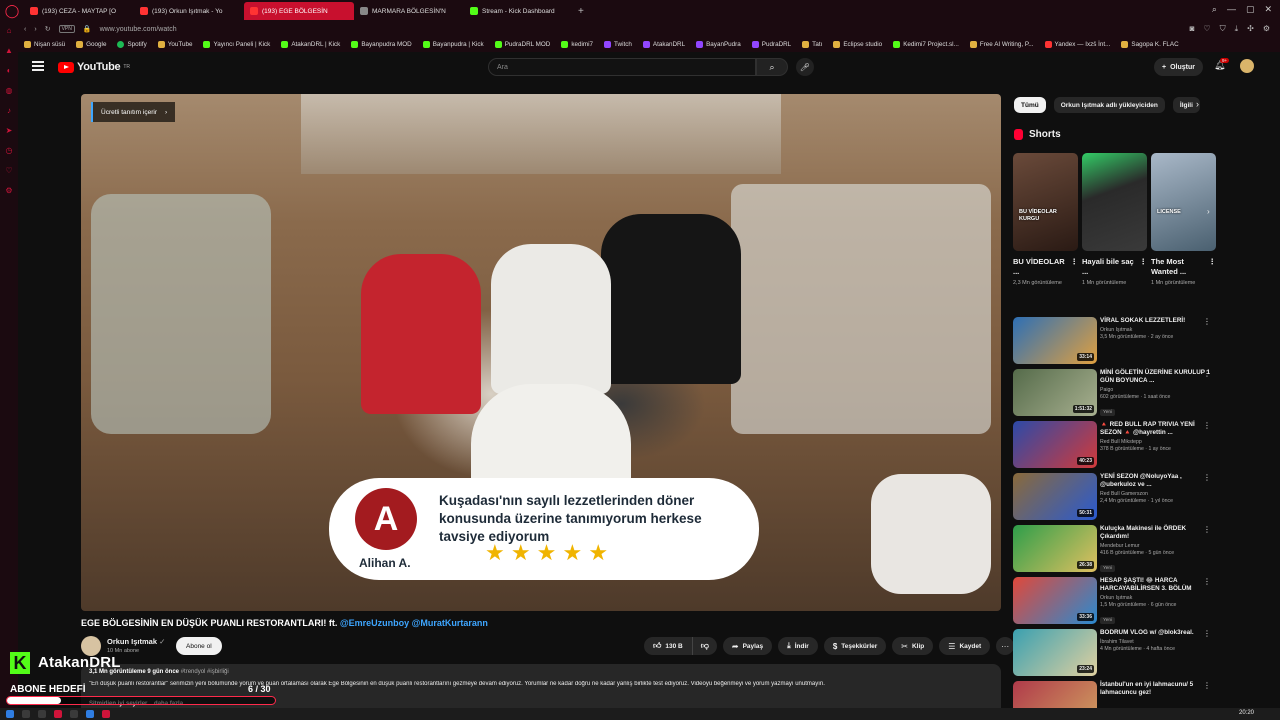 The height and width of the screenshot is (720, 1280). Describe the element at coordinates (1156, 321) in the screenshot. I see `video-title: VİRAL SOKAK LEZZETLERİ!` at that location.